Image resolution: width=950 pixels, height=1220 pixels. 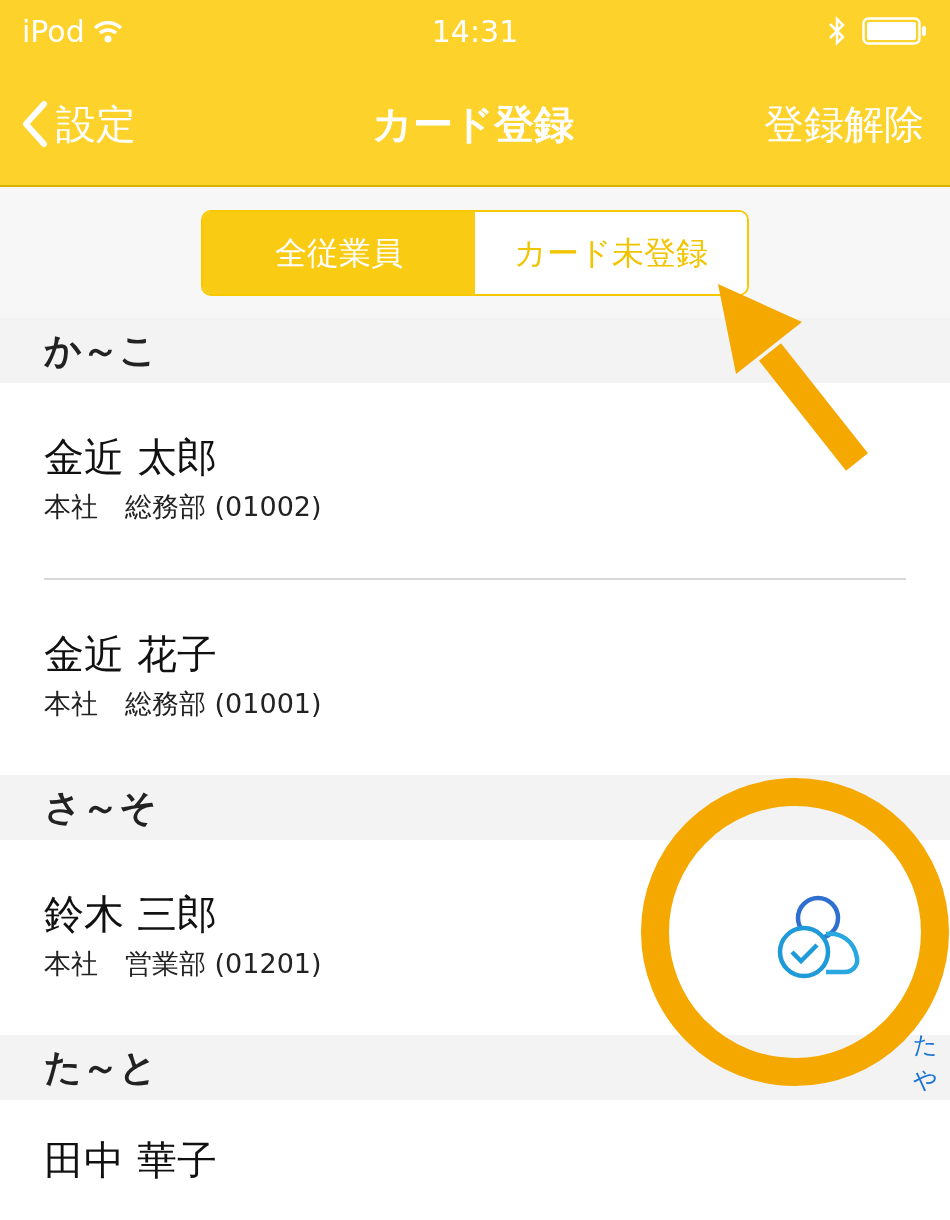 What do you see at coordinates (183, 507) in the screenshot?
I see `employee-detail: 本社 総務部 (01002)` at bounding box center [183, 507].